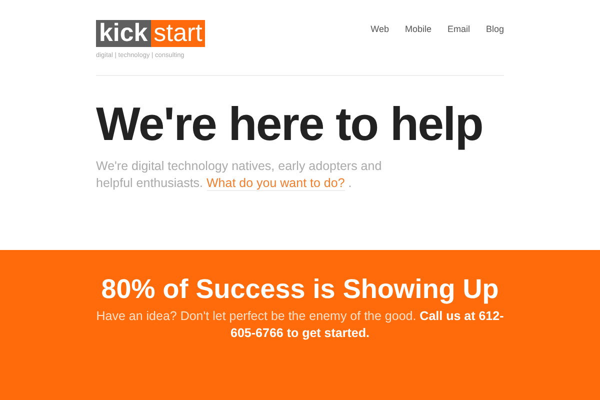 This screenshot has width=600, height=400. Describe the element at coordinates (379, 29) in the screenshot. I see `nav-link: Web` at that location.